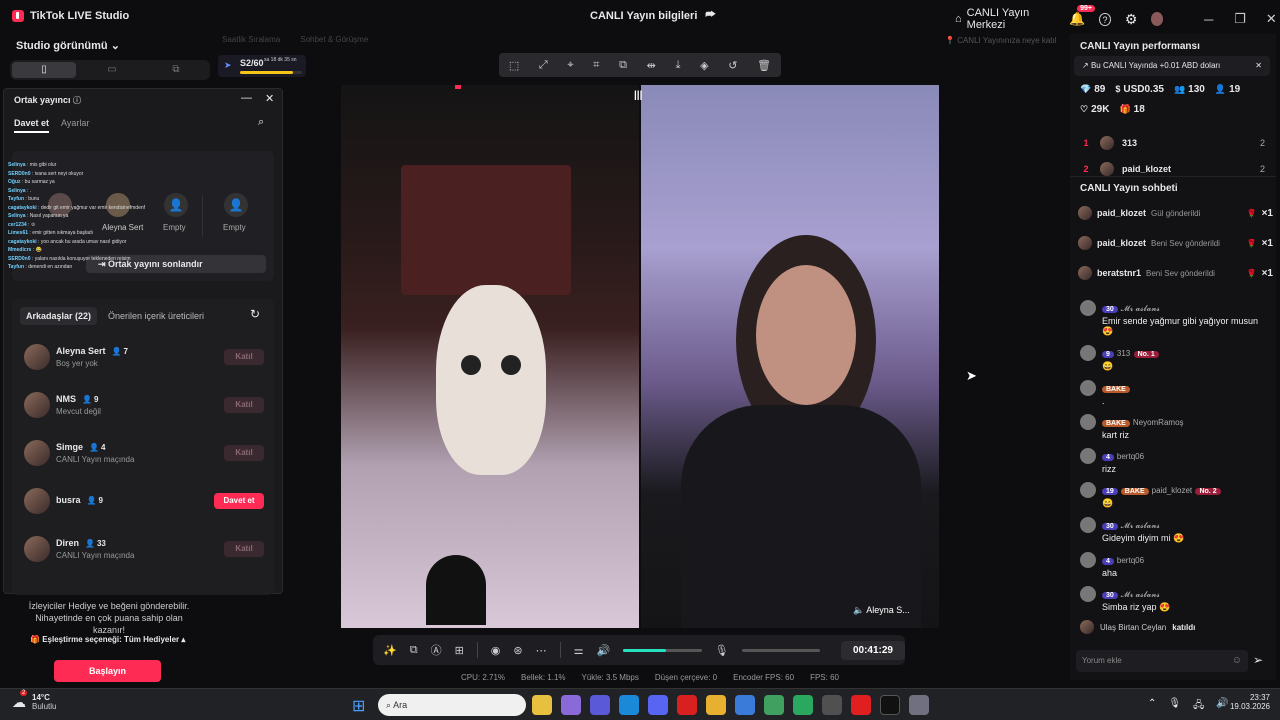 Image resolution: width=1280 pixels, height=720 pixels. Describe the element at coordinates (600, 705) in the screenshot. I see `teams-icon` at that location.